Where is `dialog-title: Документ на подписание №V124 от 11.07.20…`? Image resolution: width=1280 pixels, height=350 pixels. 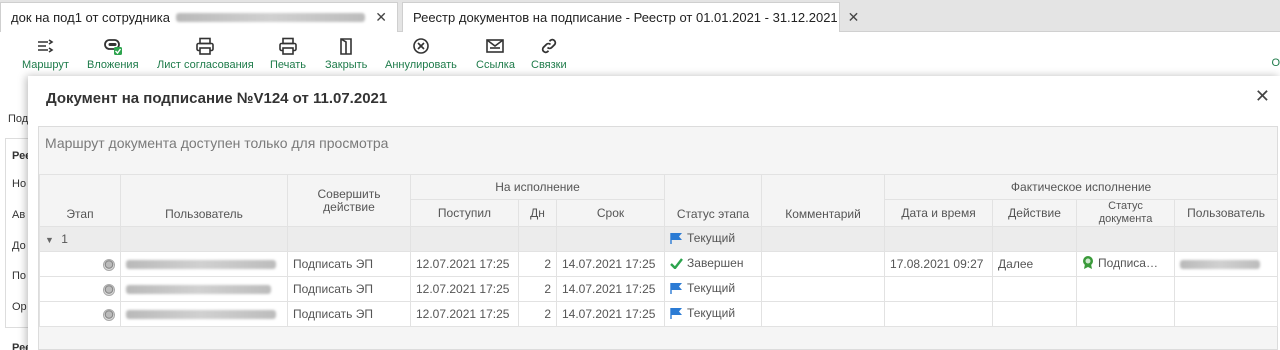 dialog-title: Документ на подписание №V124 от 11.07.20… is located at coordinates (217, 98).